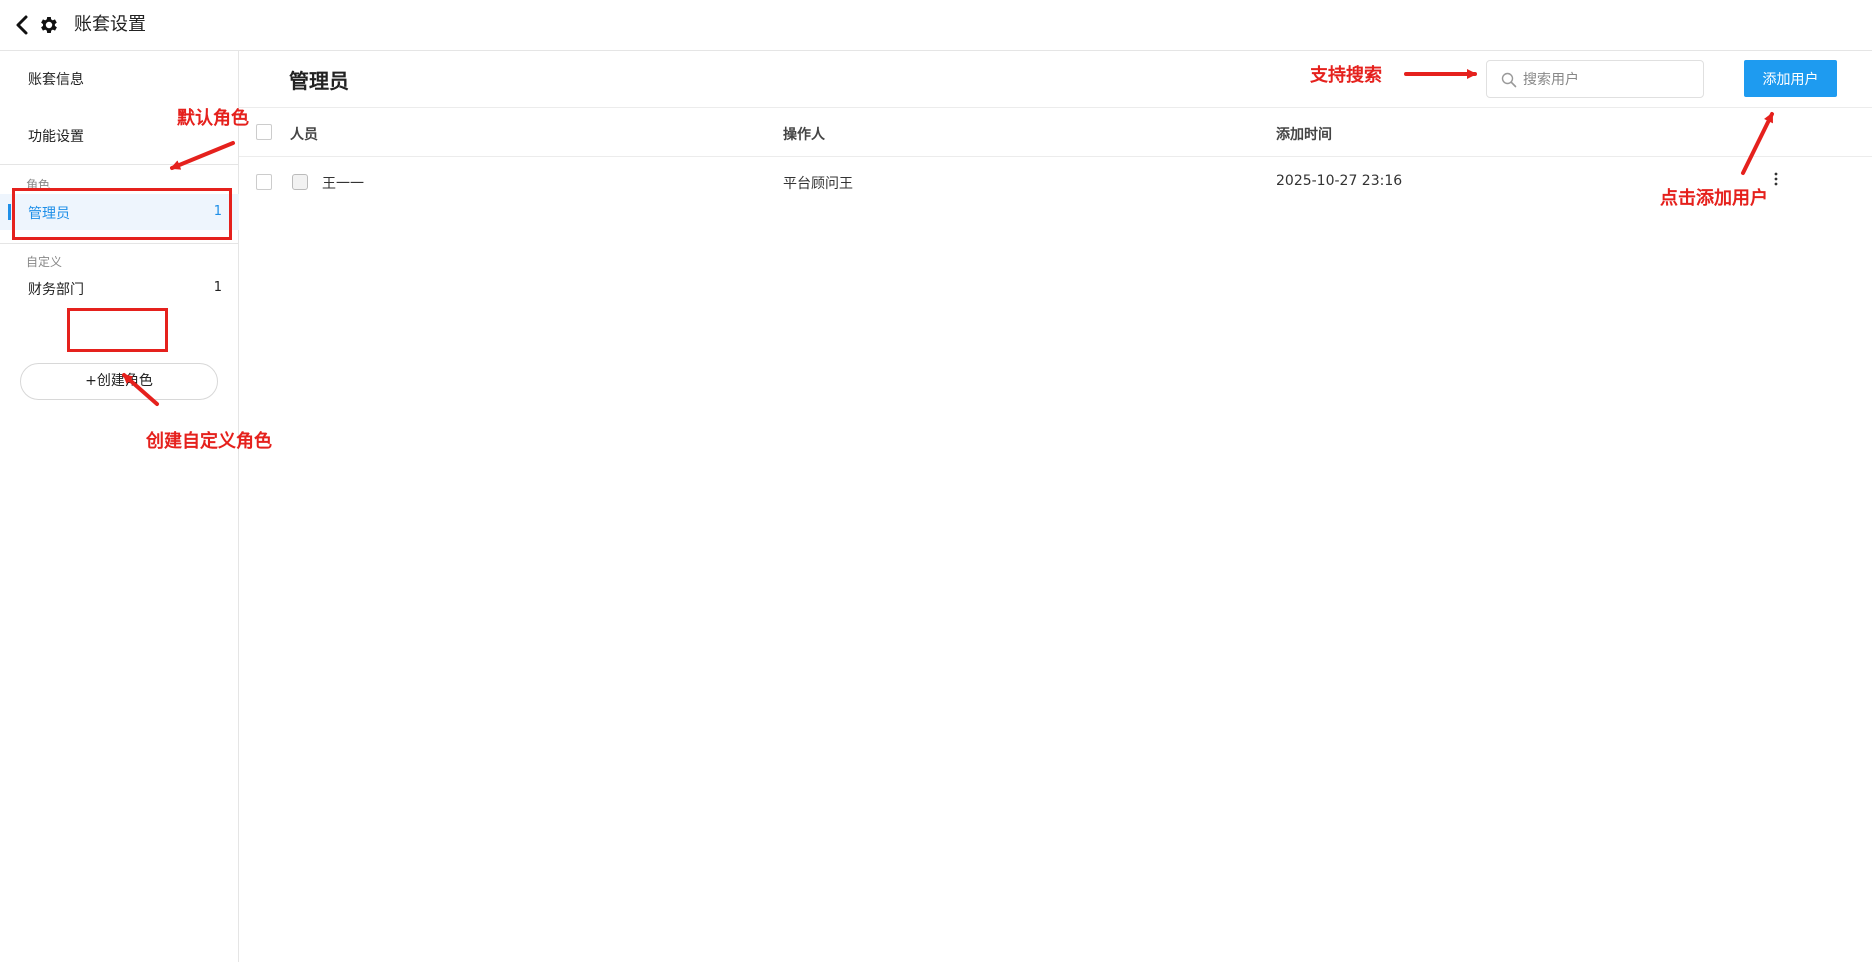 This screenshot has width=1872, height=962. What do you see at coordinates (49, 25) in the screenshot?
I see `gear-icon` at bounding box center [49, 25].